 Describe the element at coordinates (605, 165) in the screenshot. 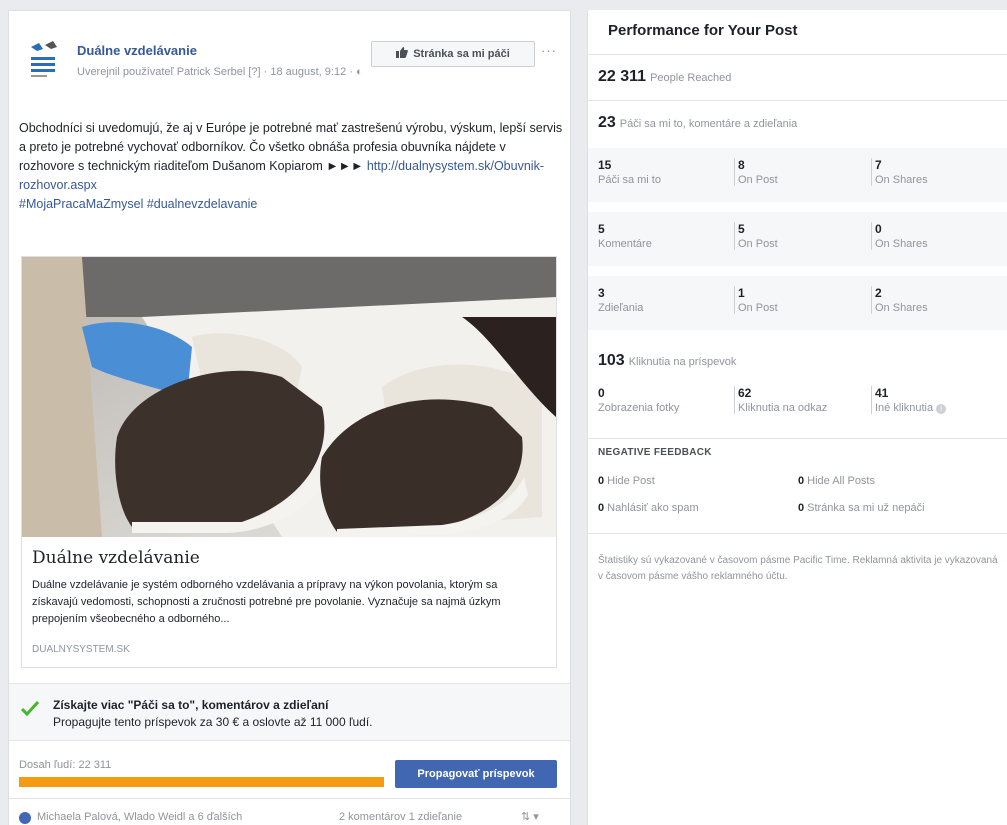

I see `stat-value: 15` at that location.